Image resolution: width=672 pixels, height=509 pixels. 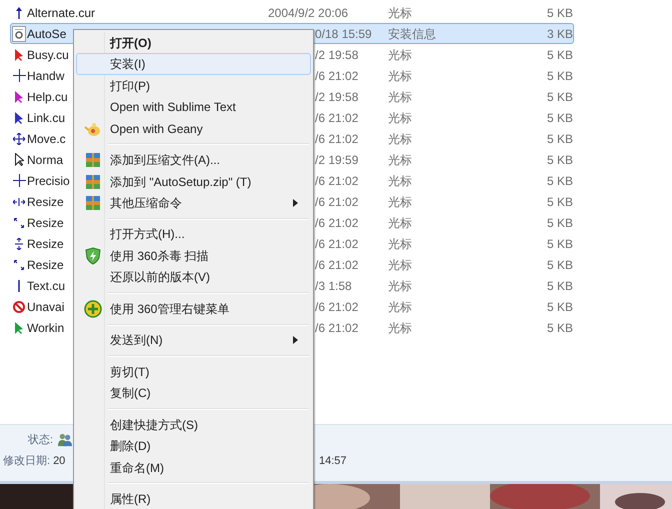 What do you see at coordinates (48, 55) in the screenshot?
I see `file-name: Busy.cu` at bounding box center [48, 55].